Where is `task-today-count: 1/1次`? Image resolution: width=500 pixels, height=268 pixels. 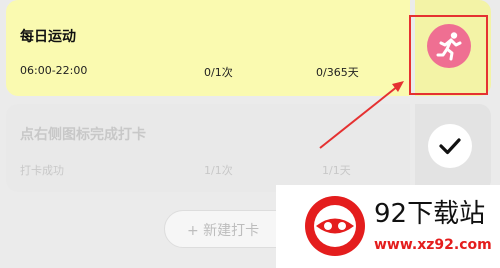 task-today-count: 1/1次 is located at coordinates (218, 170).